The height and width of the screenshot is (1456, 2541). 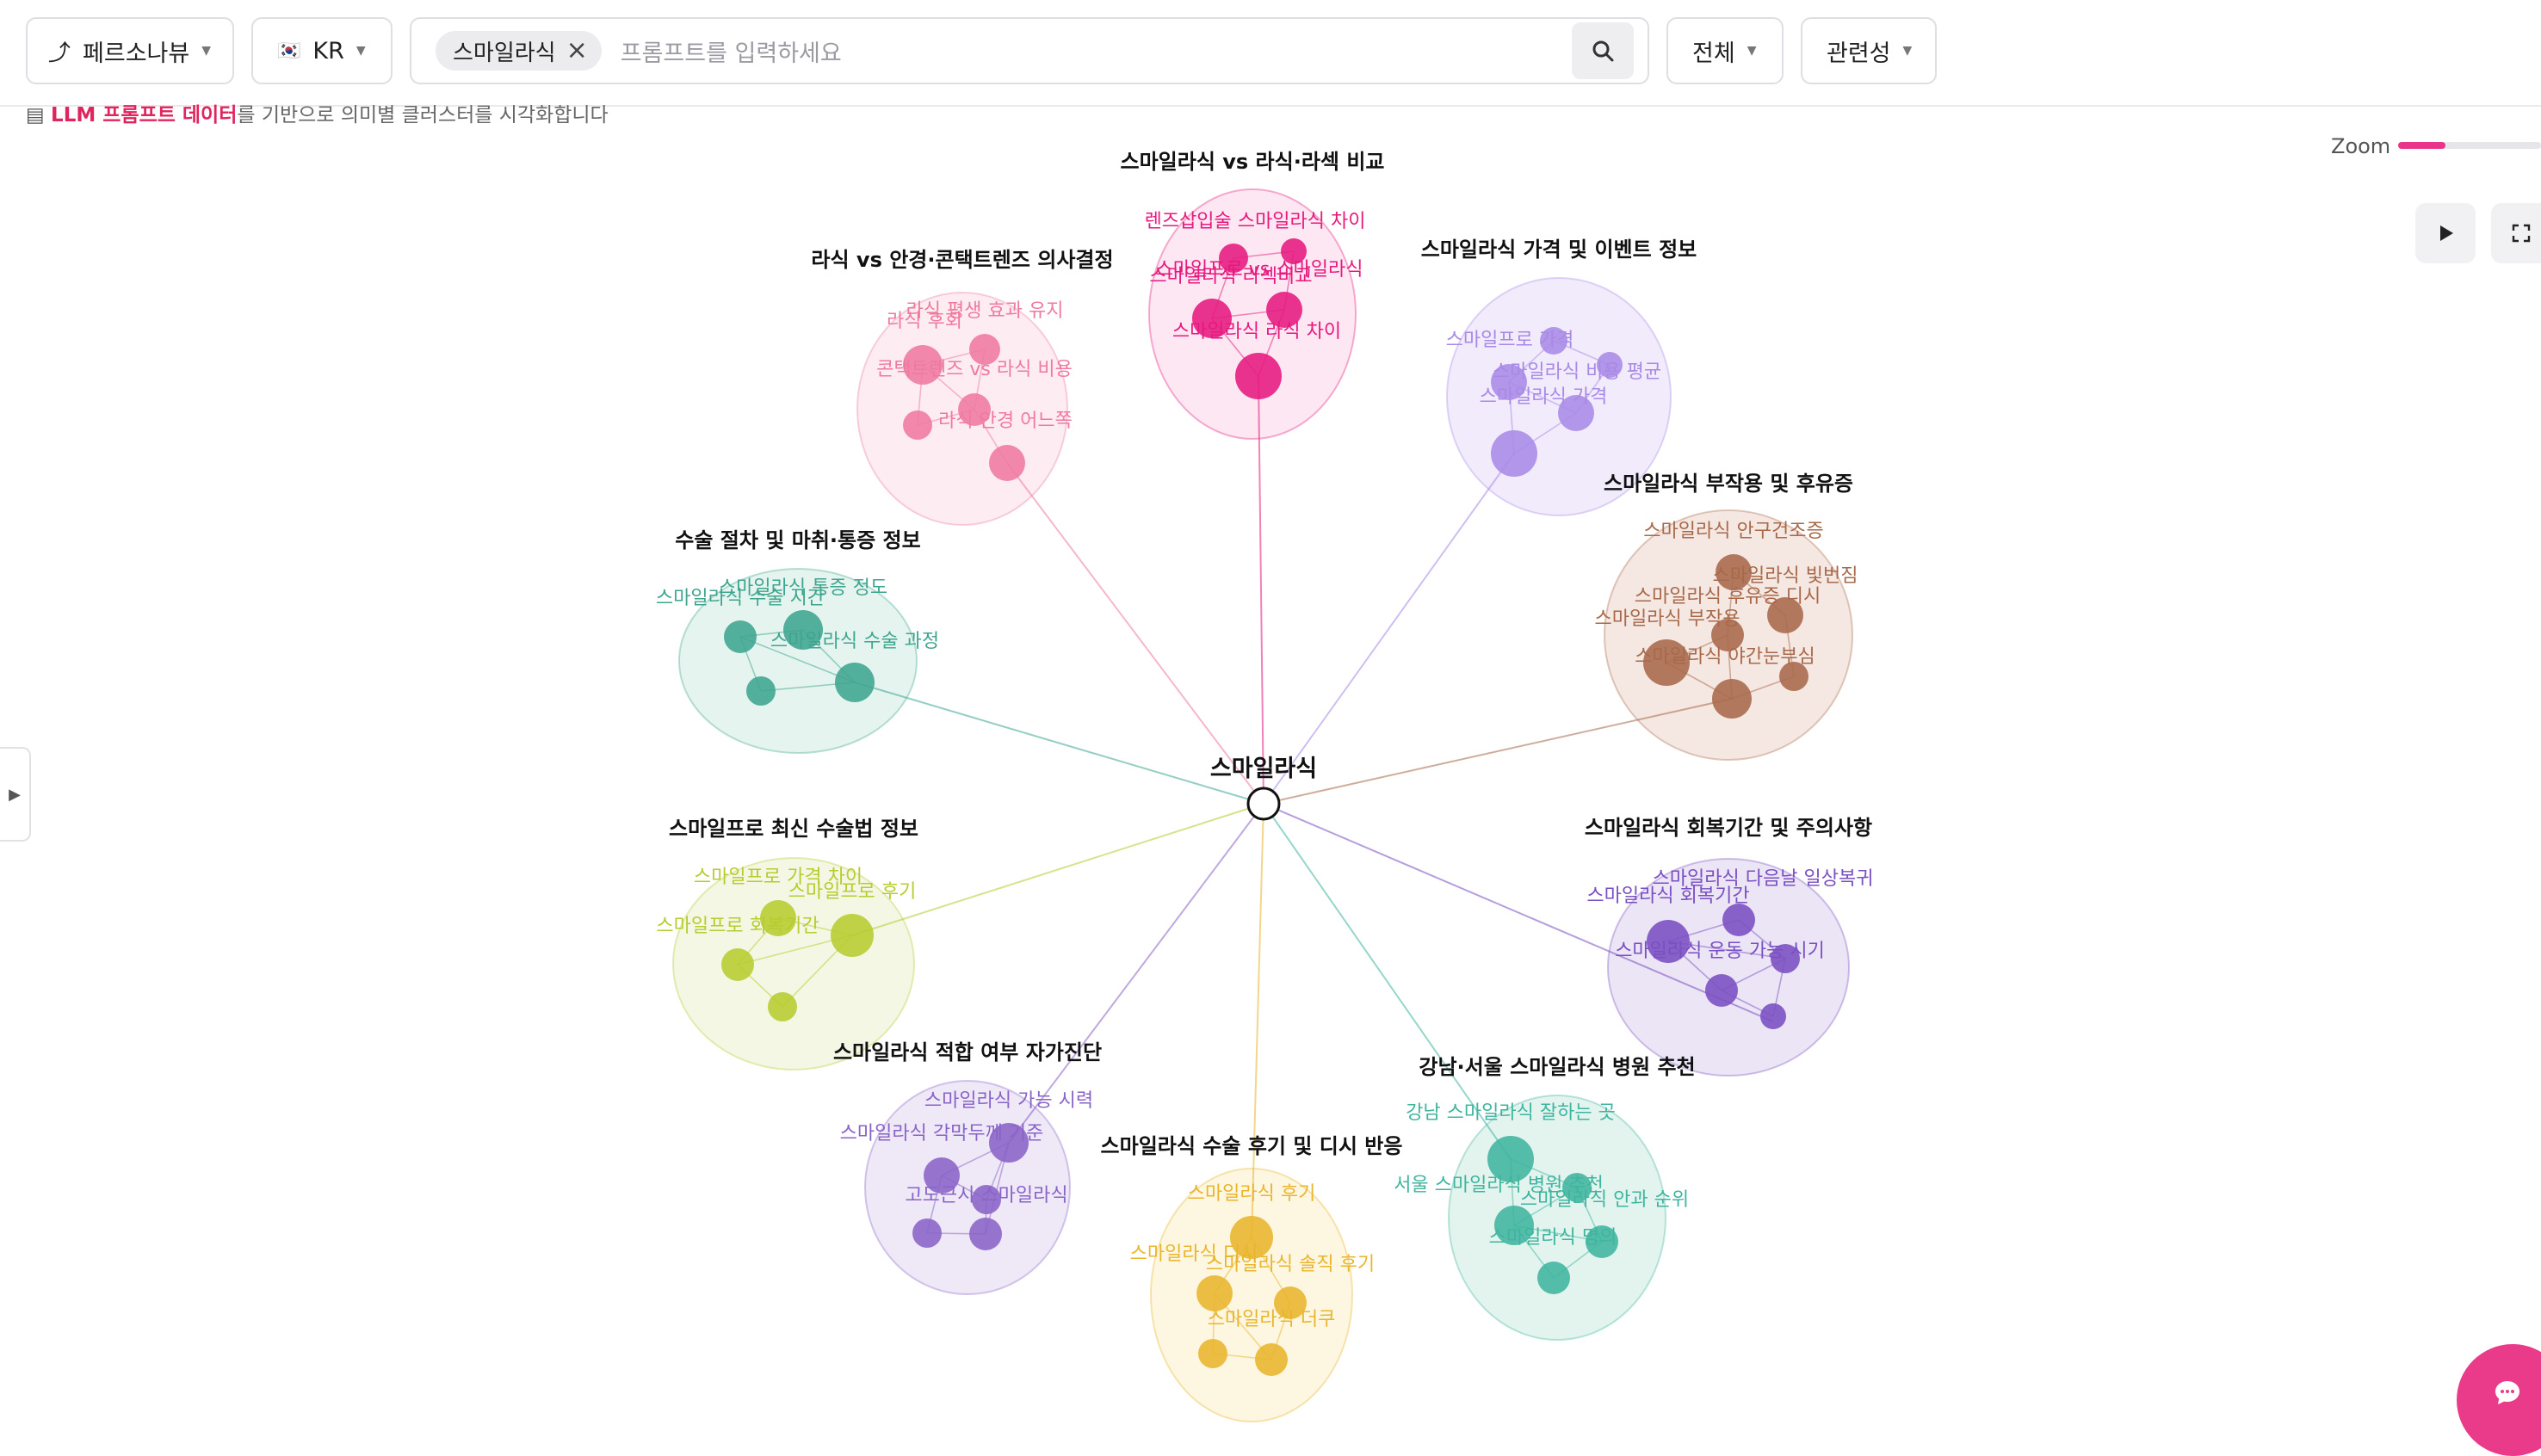 What do you see at coordinates (1005, 421) in the screenshot?
I see `prompt-node-label: 라식 안경 어느쪽` at bounding box center [1005, 421].